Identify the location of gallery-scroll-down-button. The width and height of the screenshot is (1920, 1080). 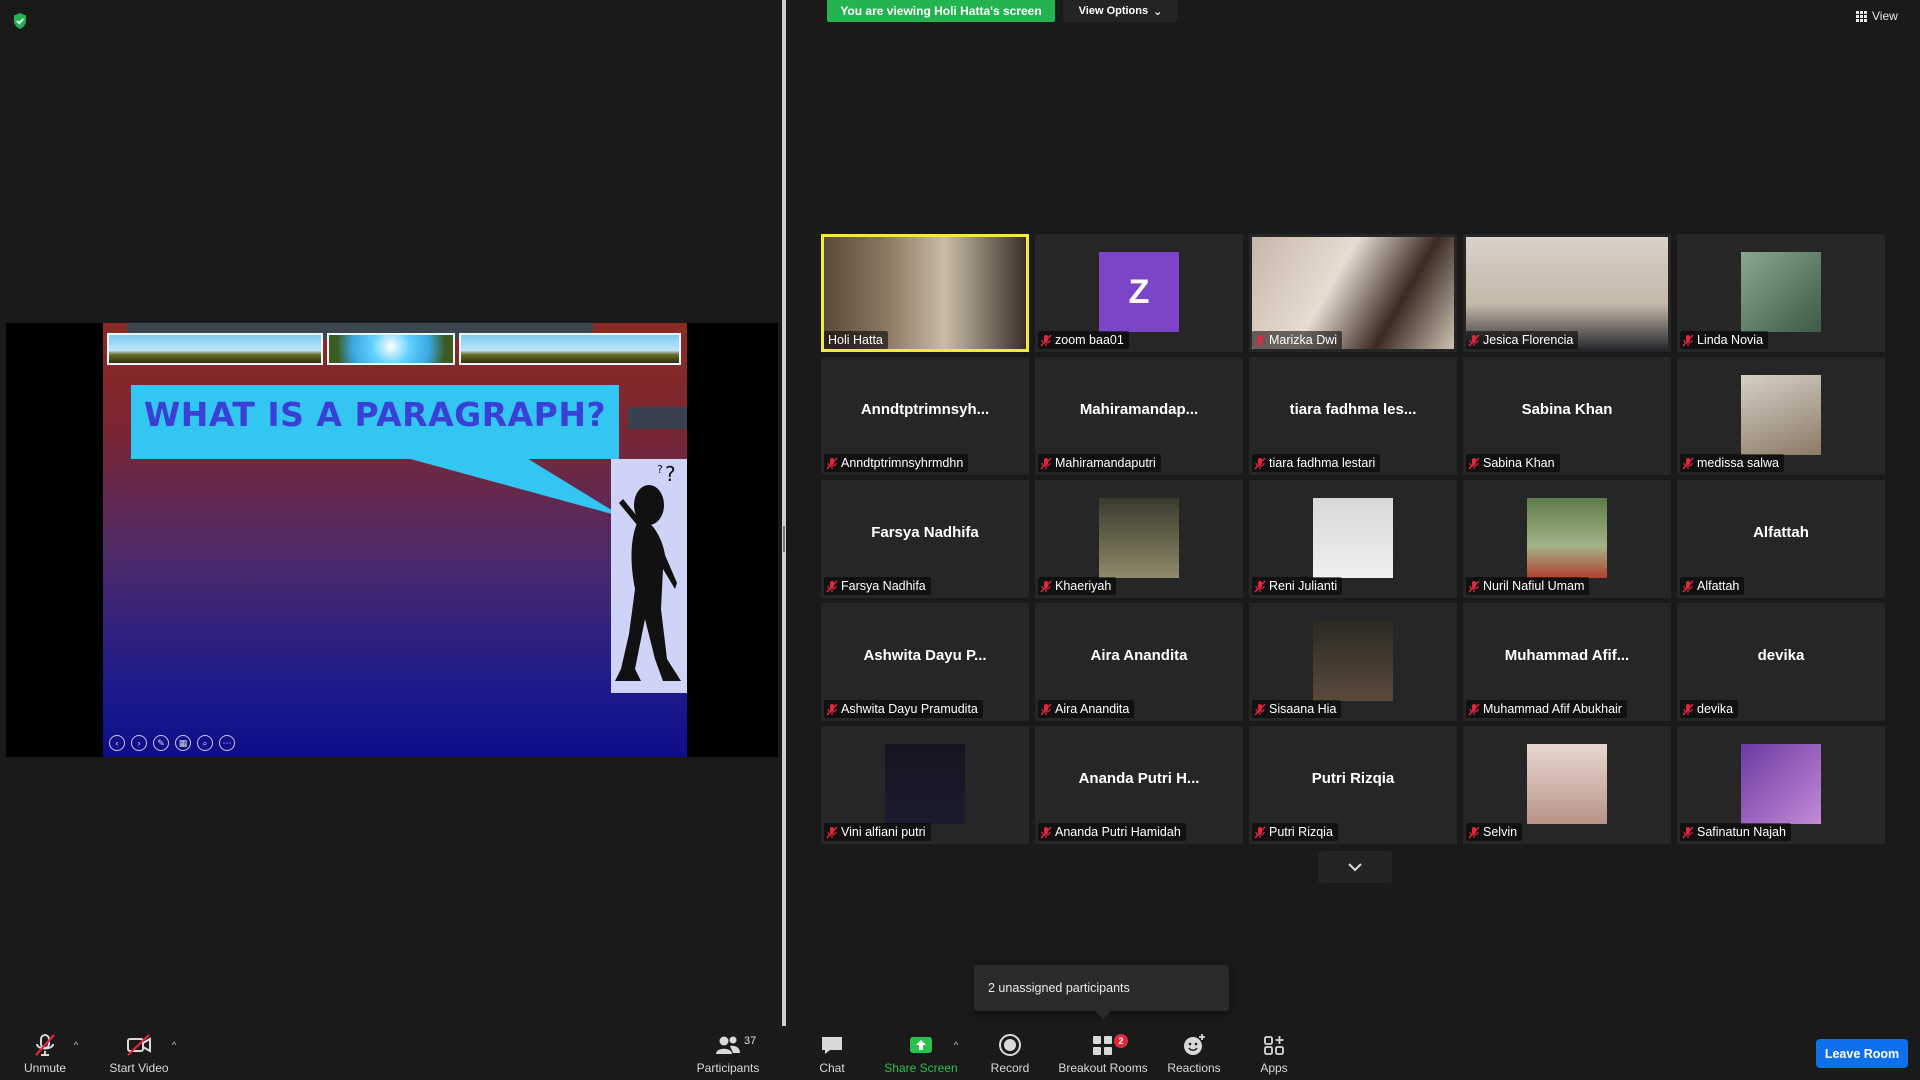
(1355, 867).